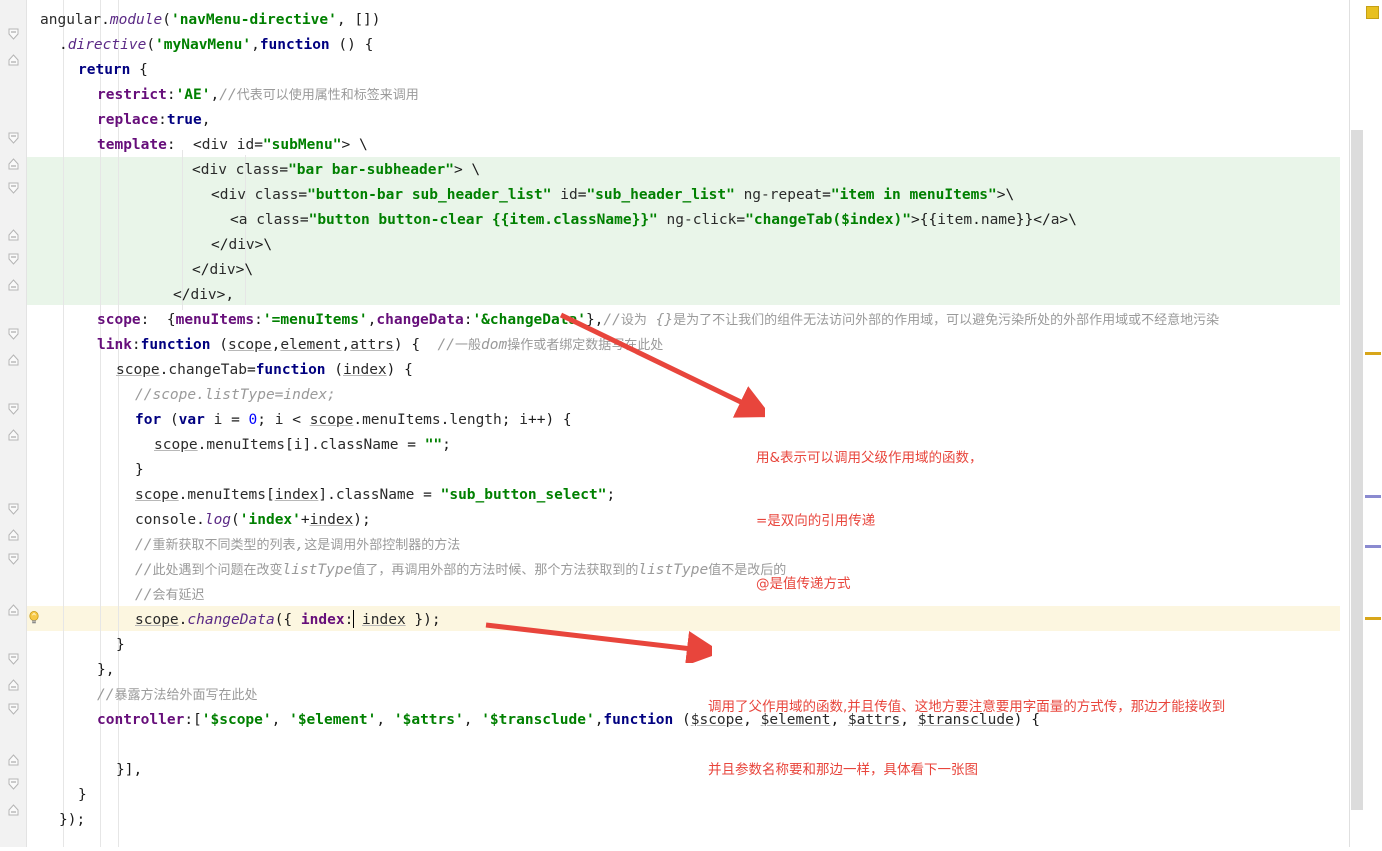  I want to click on code-line: </div>,, so click(203, 295).